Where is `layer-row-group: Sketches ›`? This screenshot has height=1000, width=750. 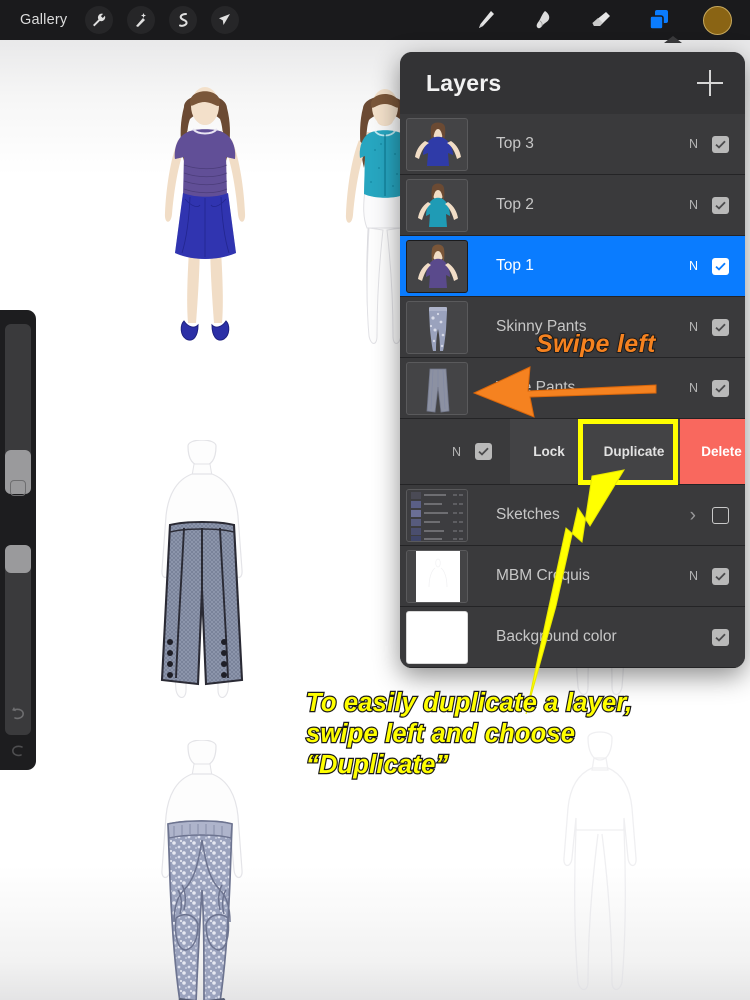
layer-row-group: Sketches › is located at coordinates (572, 515).